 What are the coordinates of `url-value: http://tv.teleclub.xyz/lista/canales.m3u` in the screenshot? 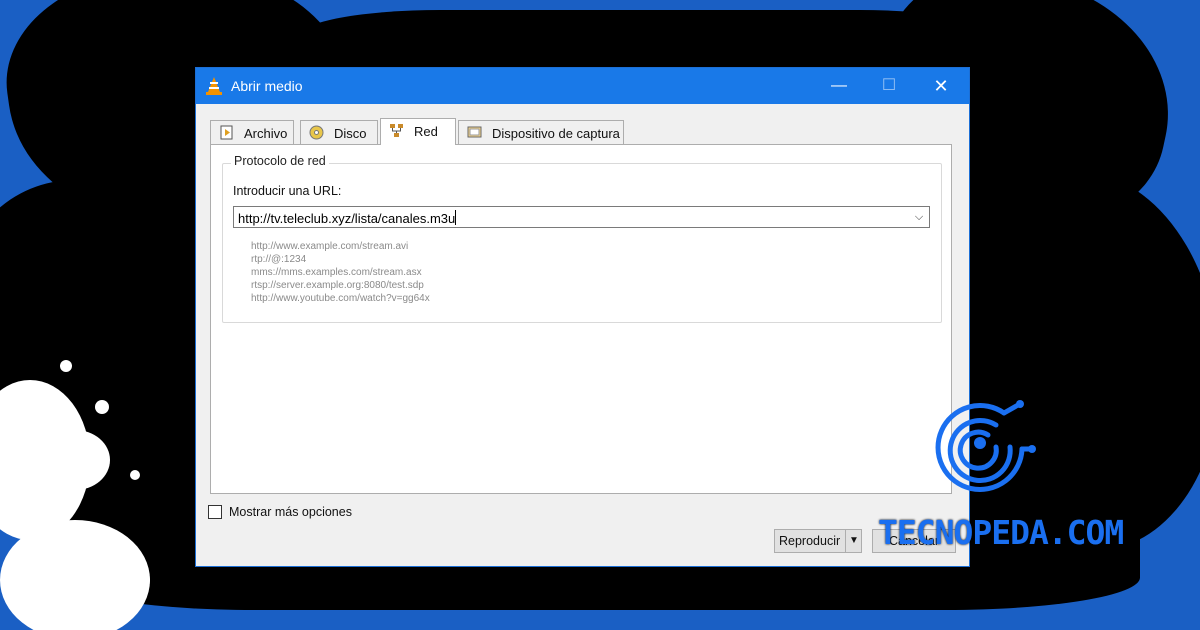 It's located at (347, 218).